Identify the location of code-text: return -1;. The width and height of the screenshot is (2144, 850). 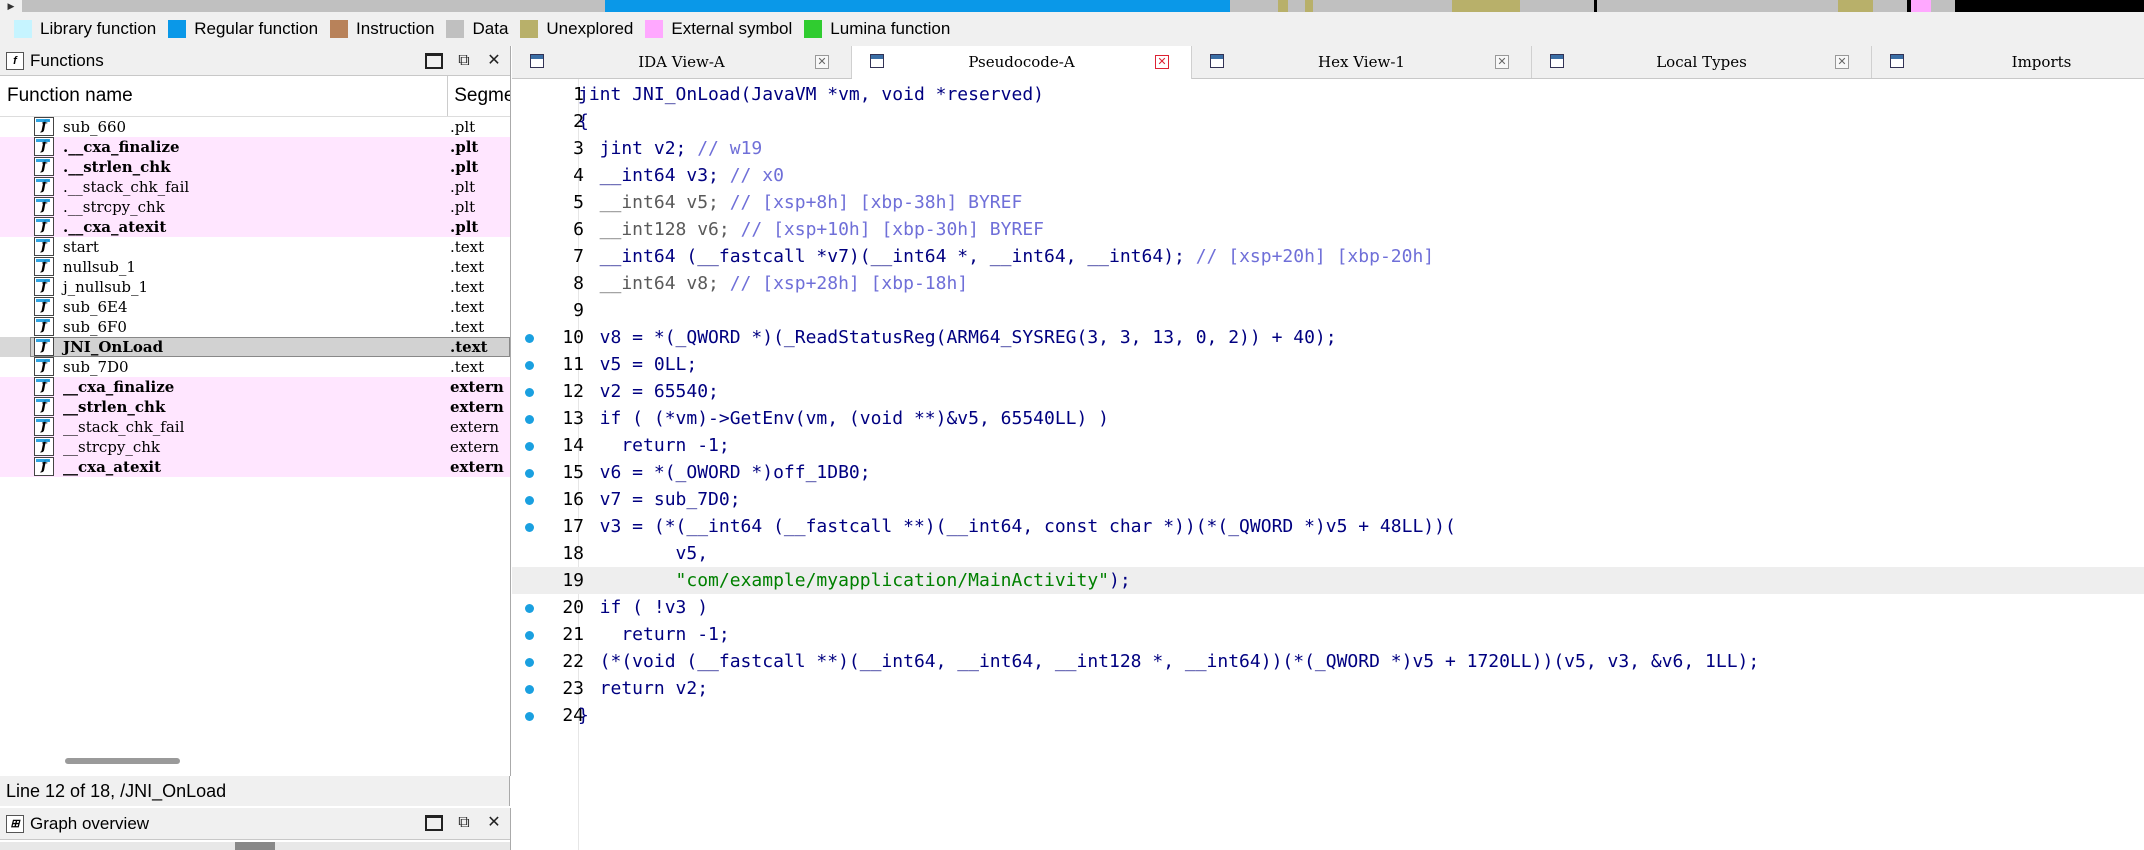
(654, 445).